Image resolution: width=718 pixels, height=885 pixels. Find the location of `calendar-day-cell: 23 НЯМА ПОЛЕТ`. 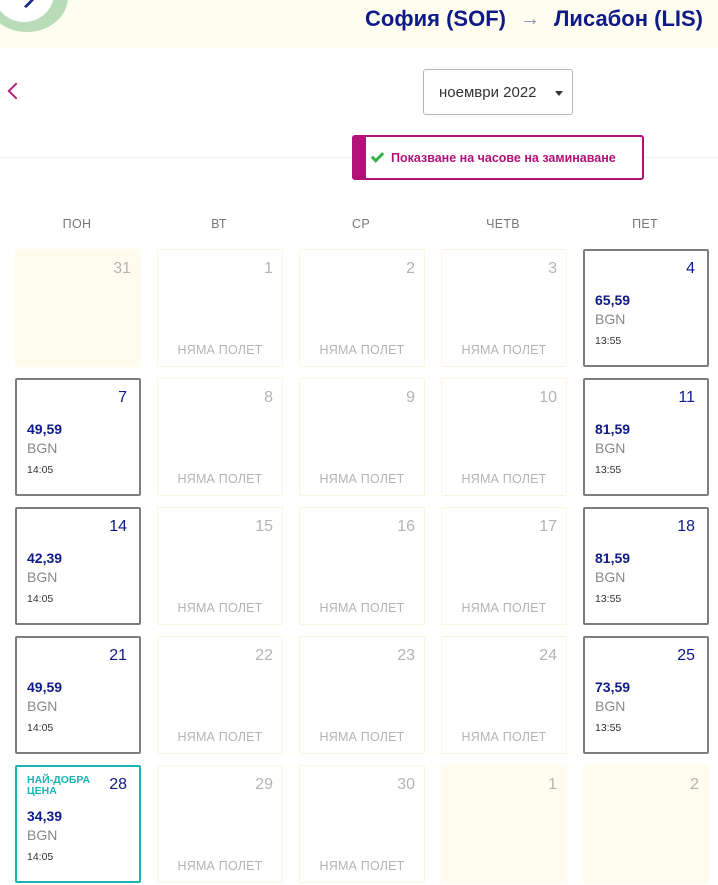

calendar-day-cell: 23 НЯМА ПОЛЕТ is located at coordinates (362, 695).